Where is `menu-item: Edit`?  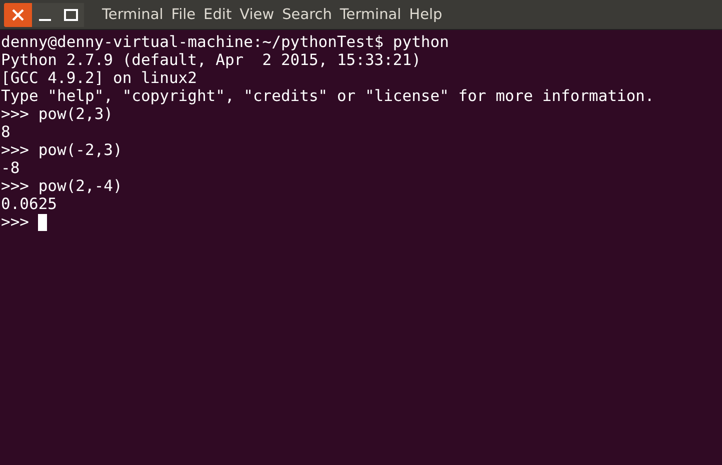
menu-item: Edit is located at coordinates (218, 14).